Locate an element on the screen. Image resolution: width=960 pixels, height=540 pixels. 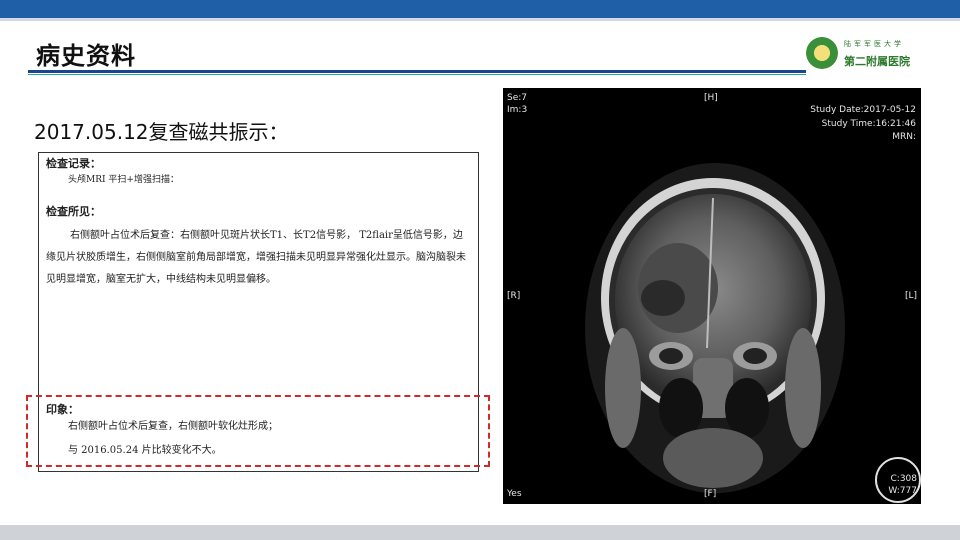
mri-study-date: Study Date:2017-05-12 is located at coordinates (863, 110).